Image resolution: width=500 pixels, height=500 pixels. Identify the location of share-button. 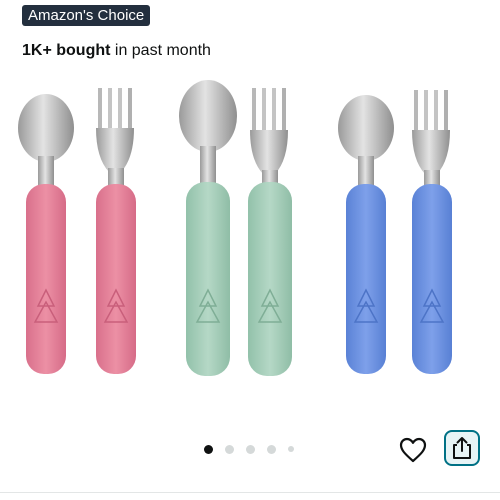
(462, 448).